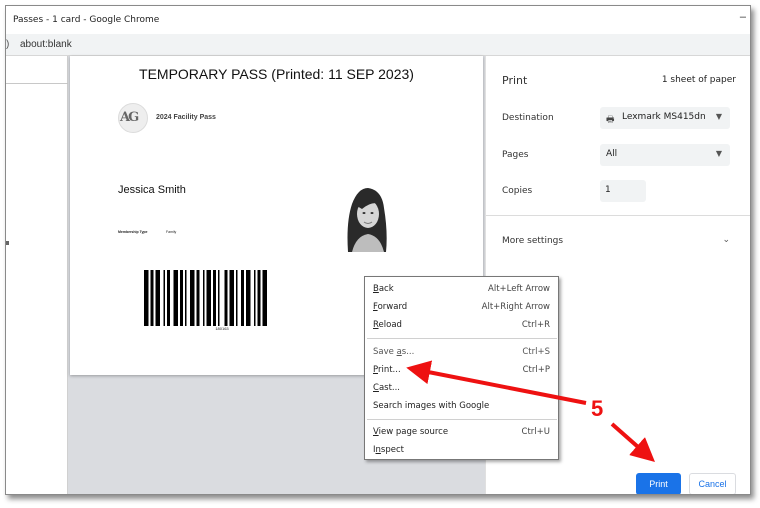  Describe the element at coordinates (519, 289) in the screenshot. I see `menu-item-shortcut: Alt+Left Arrow` at that location.